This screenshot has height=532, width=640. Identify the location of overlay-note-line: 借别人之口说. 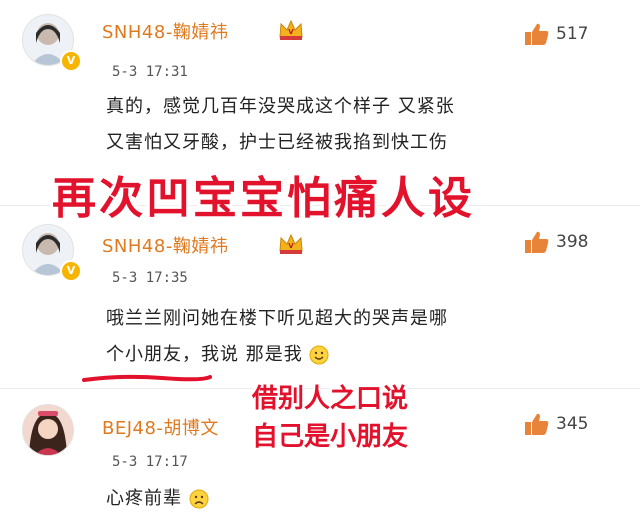
(330, 399).